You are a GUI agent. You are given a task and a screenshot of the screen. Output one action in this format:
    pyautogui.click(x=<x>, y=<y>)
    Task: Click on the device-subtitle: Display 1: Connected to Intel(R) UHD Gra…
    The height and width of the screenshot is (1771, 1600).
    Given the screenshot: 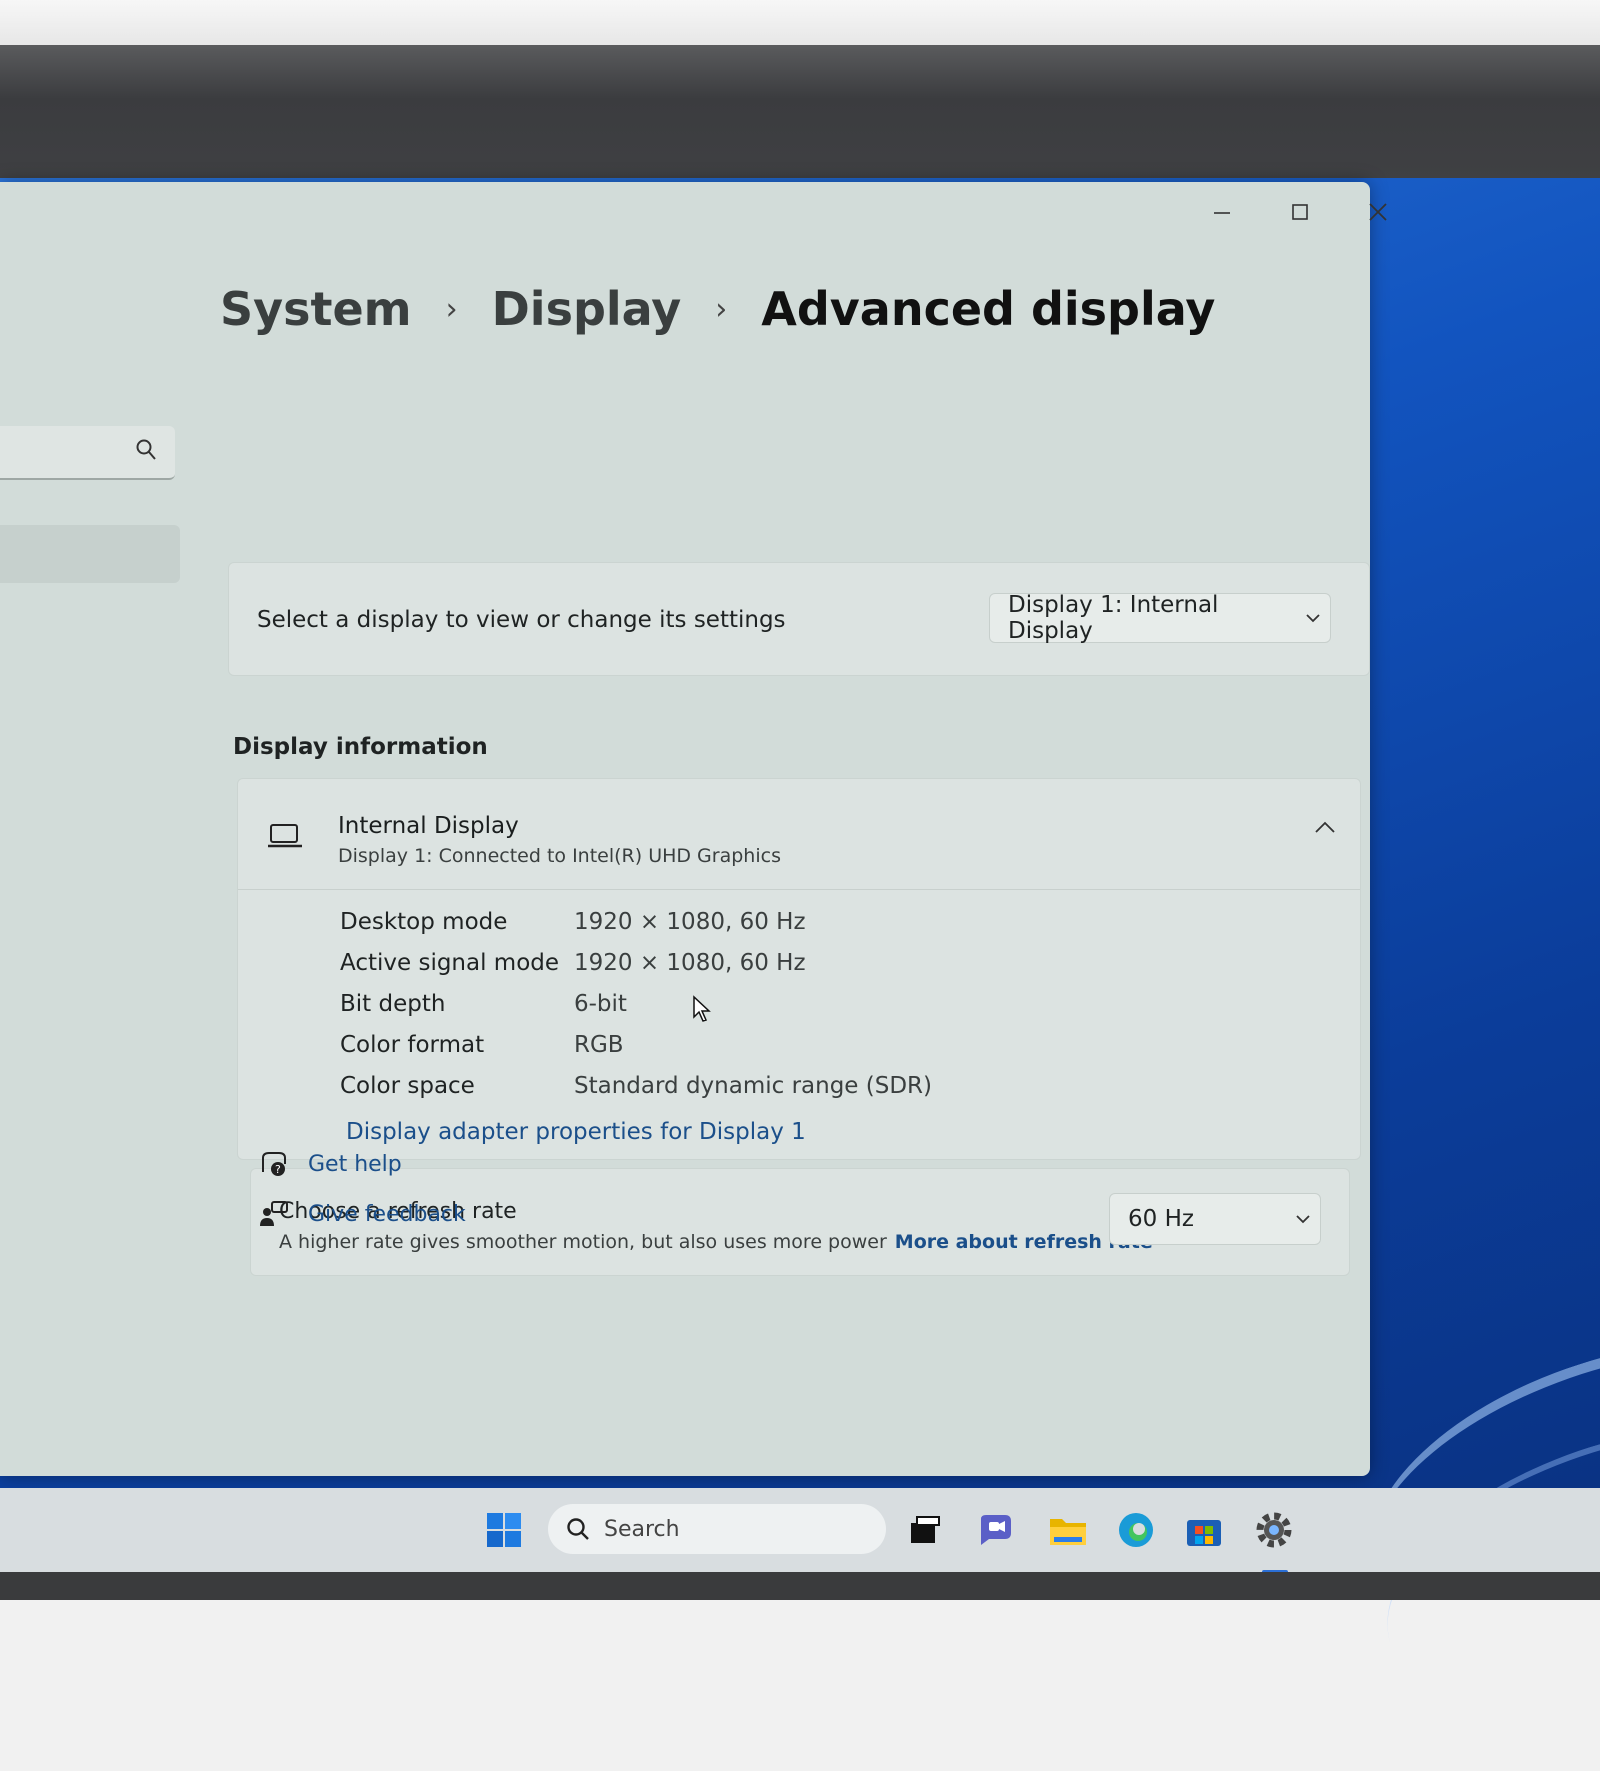 What is the action you would take?
    pyautogui.click(x=559, y=856)
    